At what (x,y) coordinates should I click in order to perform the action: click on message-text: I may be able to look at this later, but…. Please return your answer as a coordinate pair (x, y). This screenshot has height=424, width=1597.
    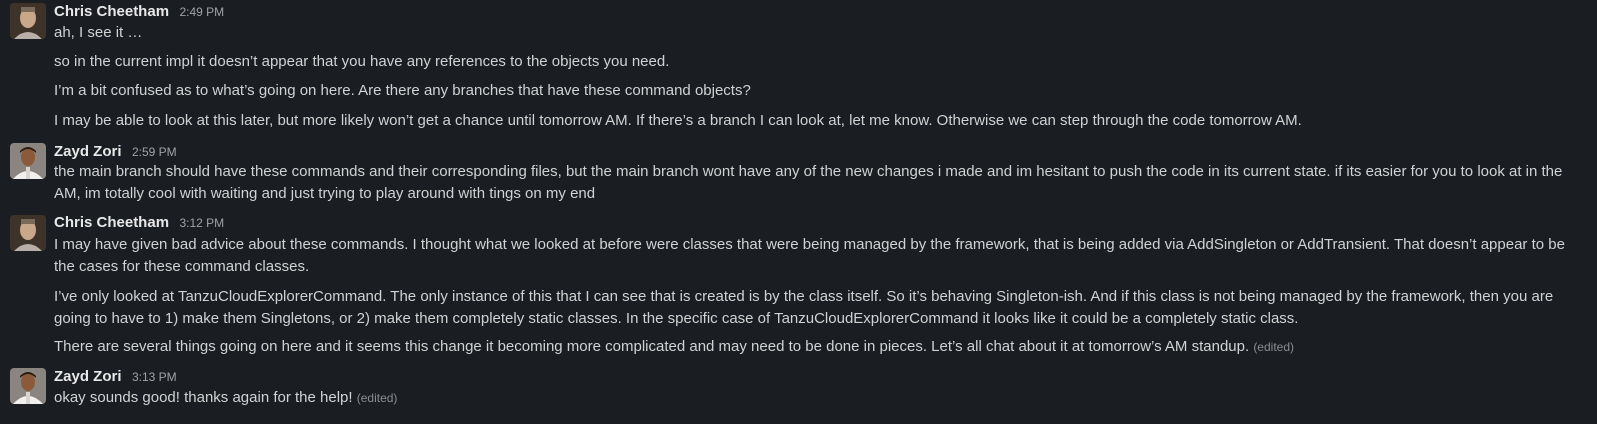
    Looking at the image, I should click on (678, 120).